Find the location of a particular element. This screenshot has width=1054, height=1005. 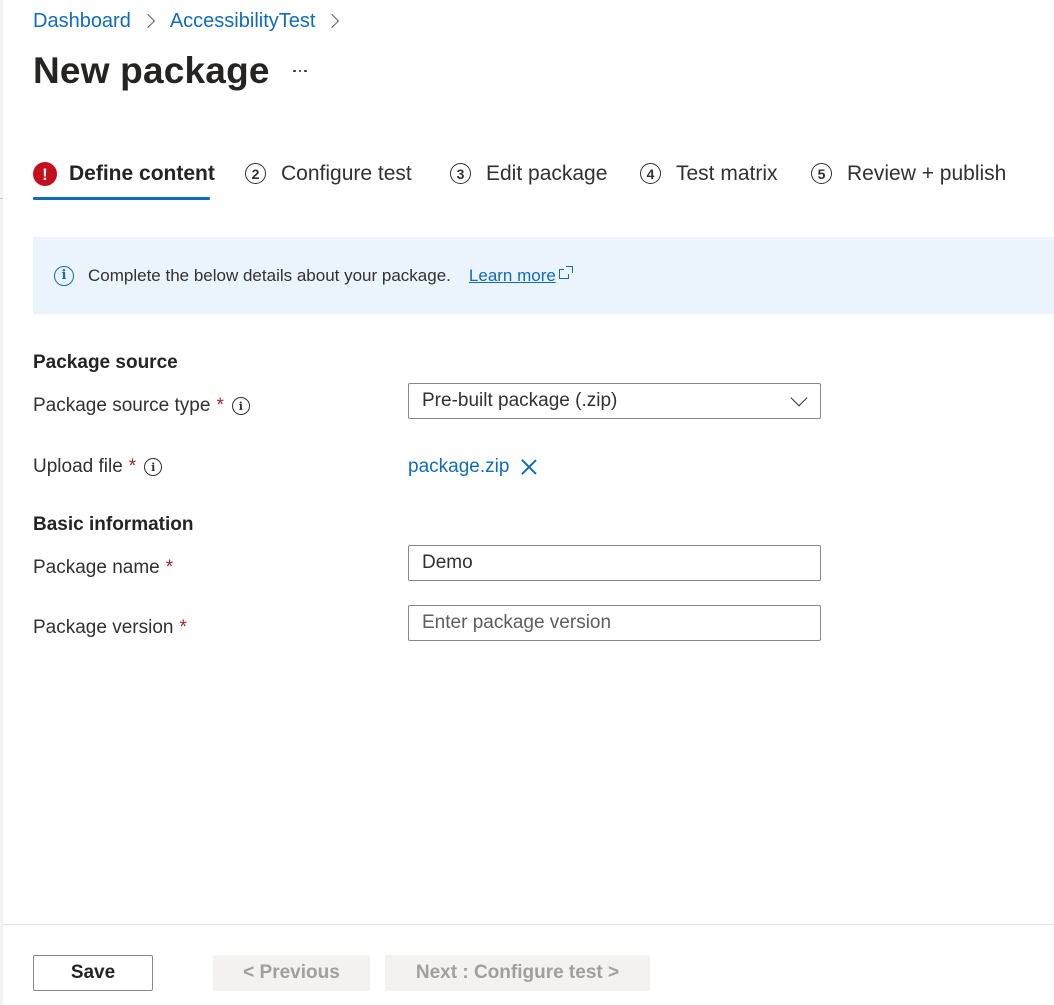

next-configure-test-button: Next : Configure test > is located at coordinates (517, 973).